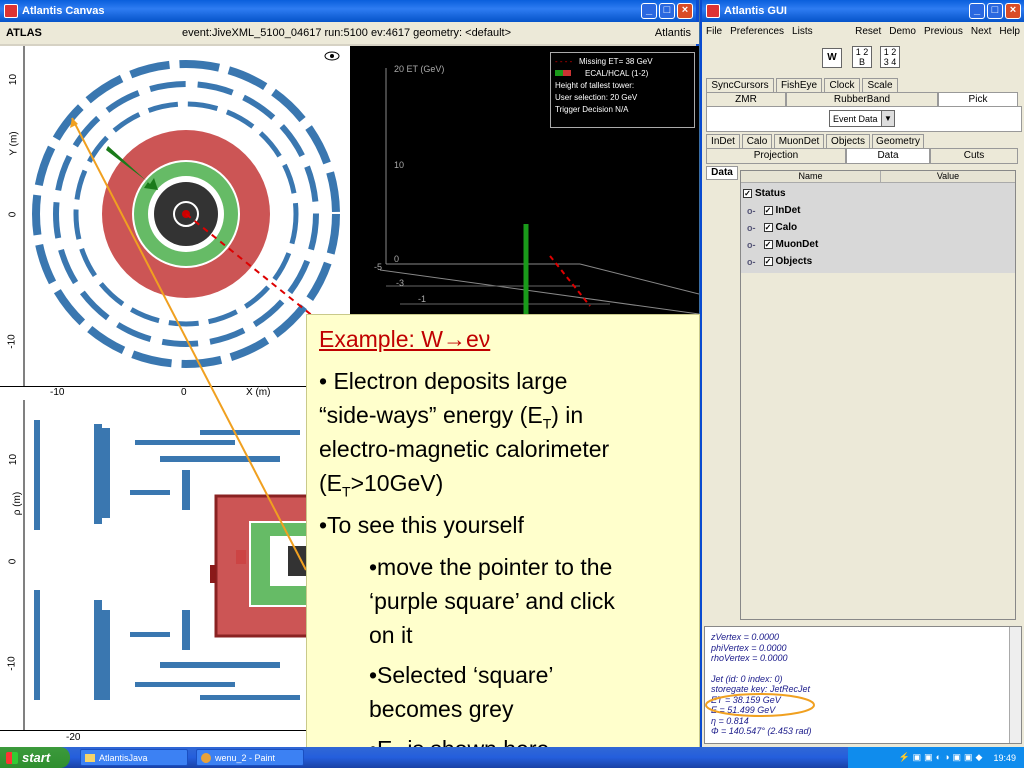  Describe the element at coordinates (464, 449) in the screenshot. I see `note-bullet1-line3: electro-magnetic calorimeter` at that location.